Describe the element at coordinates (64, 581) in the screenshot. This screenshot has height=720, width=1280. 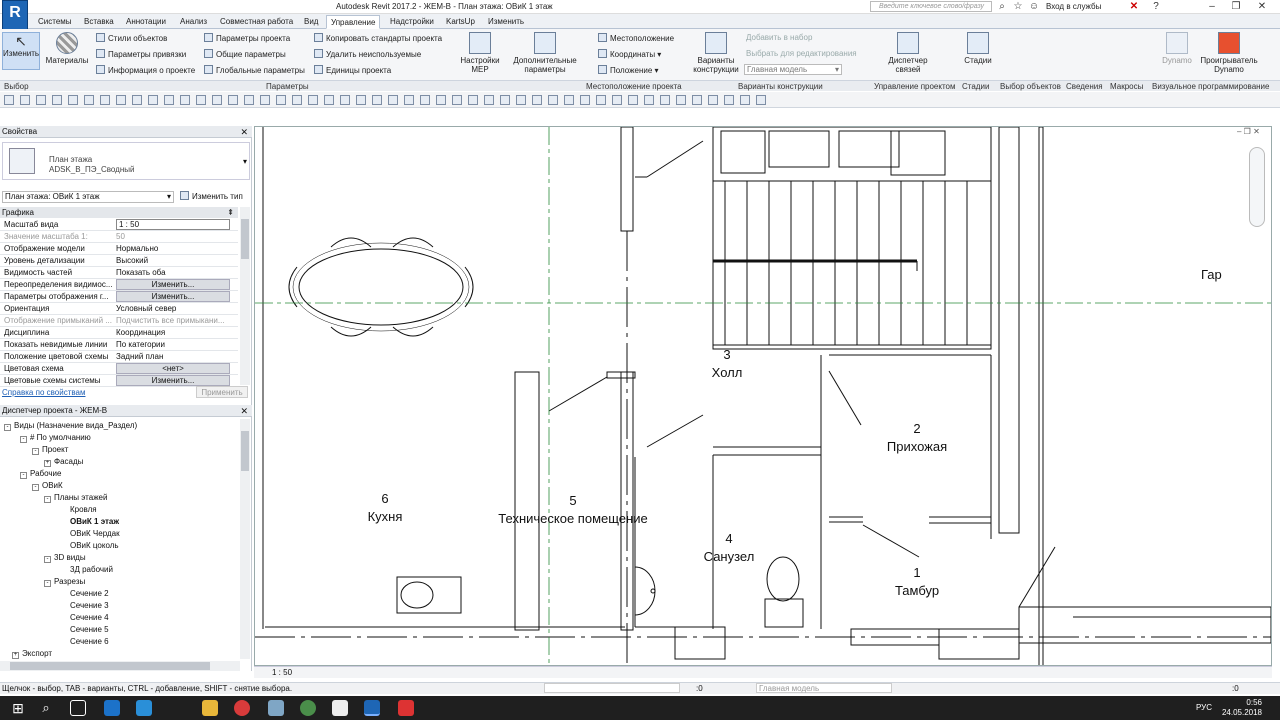
I see `tree-node: - Разрезы` at that location.